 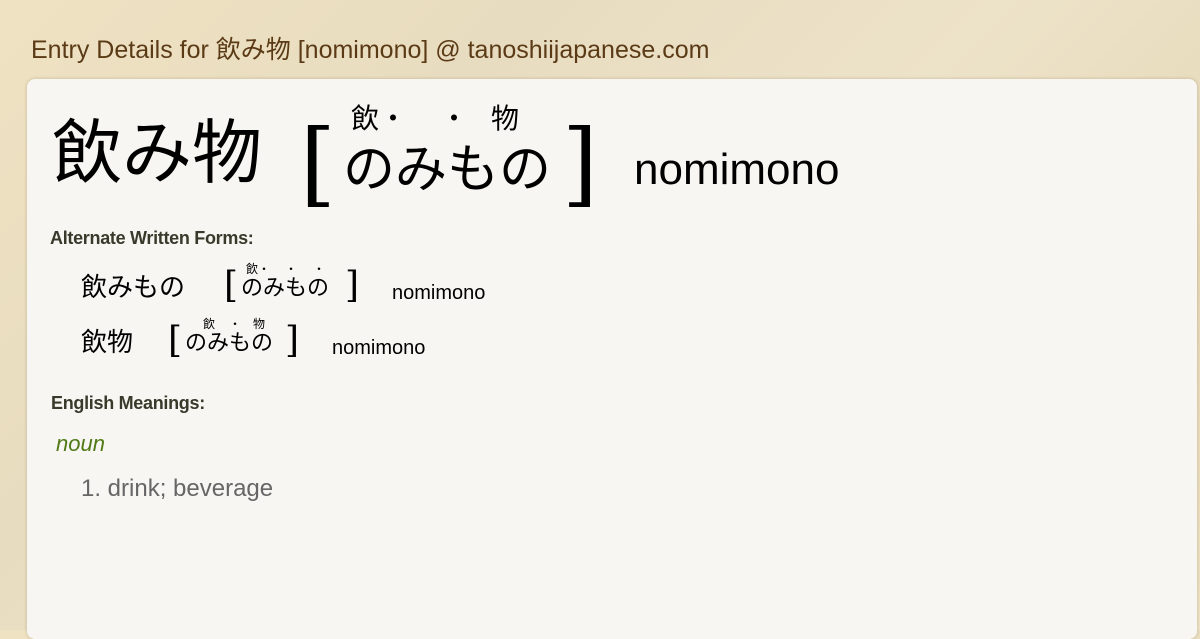 What do you see at coordinates (291, 269) in the screenshot?
I see `alt-form-1-furigana-2: ・` at bounding box center [291, 269].